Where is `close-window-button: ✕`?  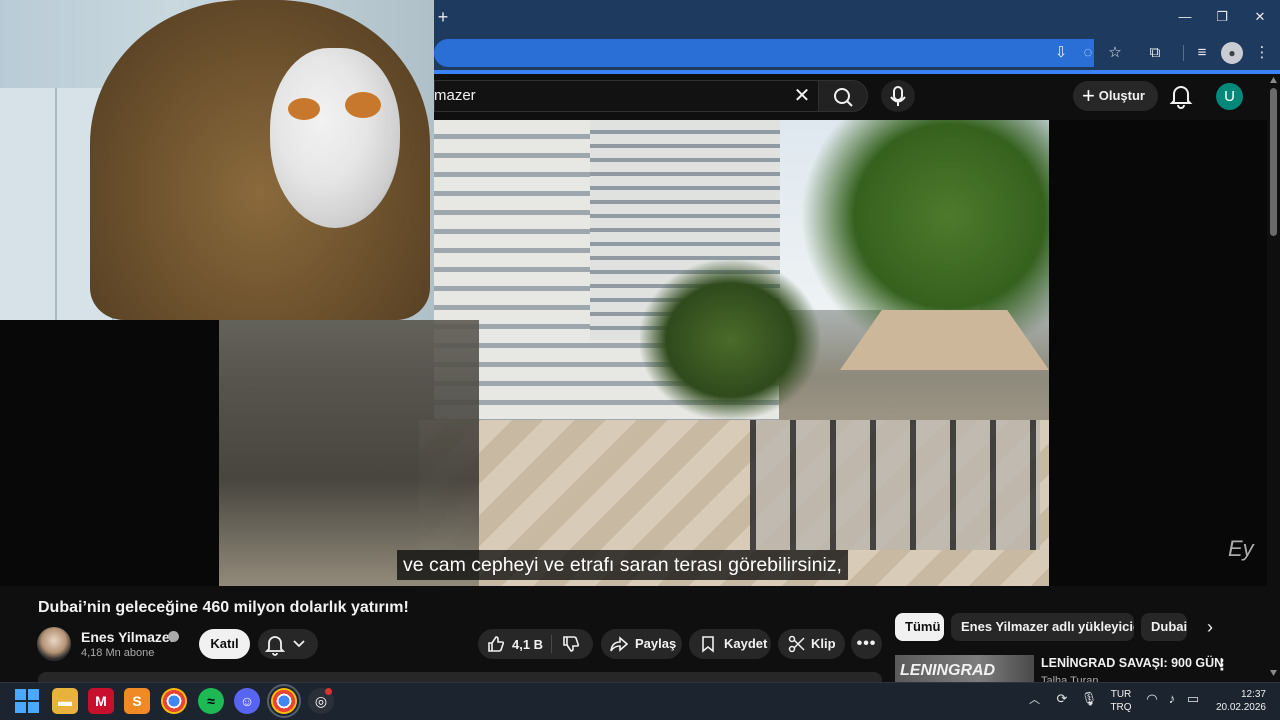 close-window-button: ✕ is located at coordinates (1260, 17).